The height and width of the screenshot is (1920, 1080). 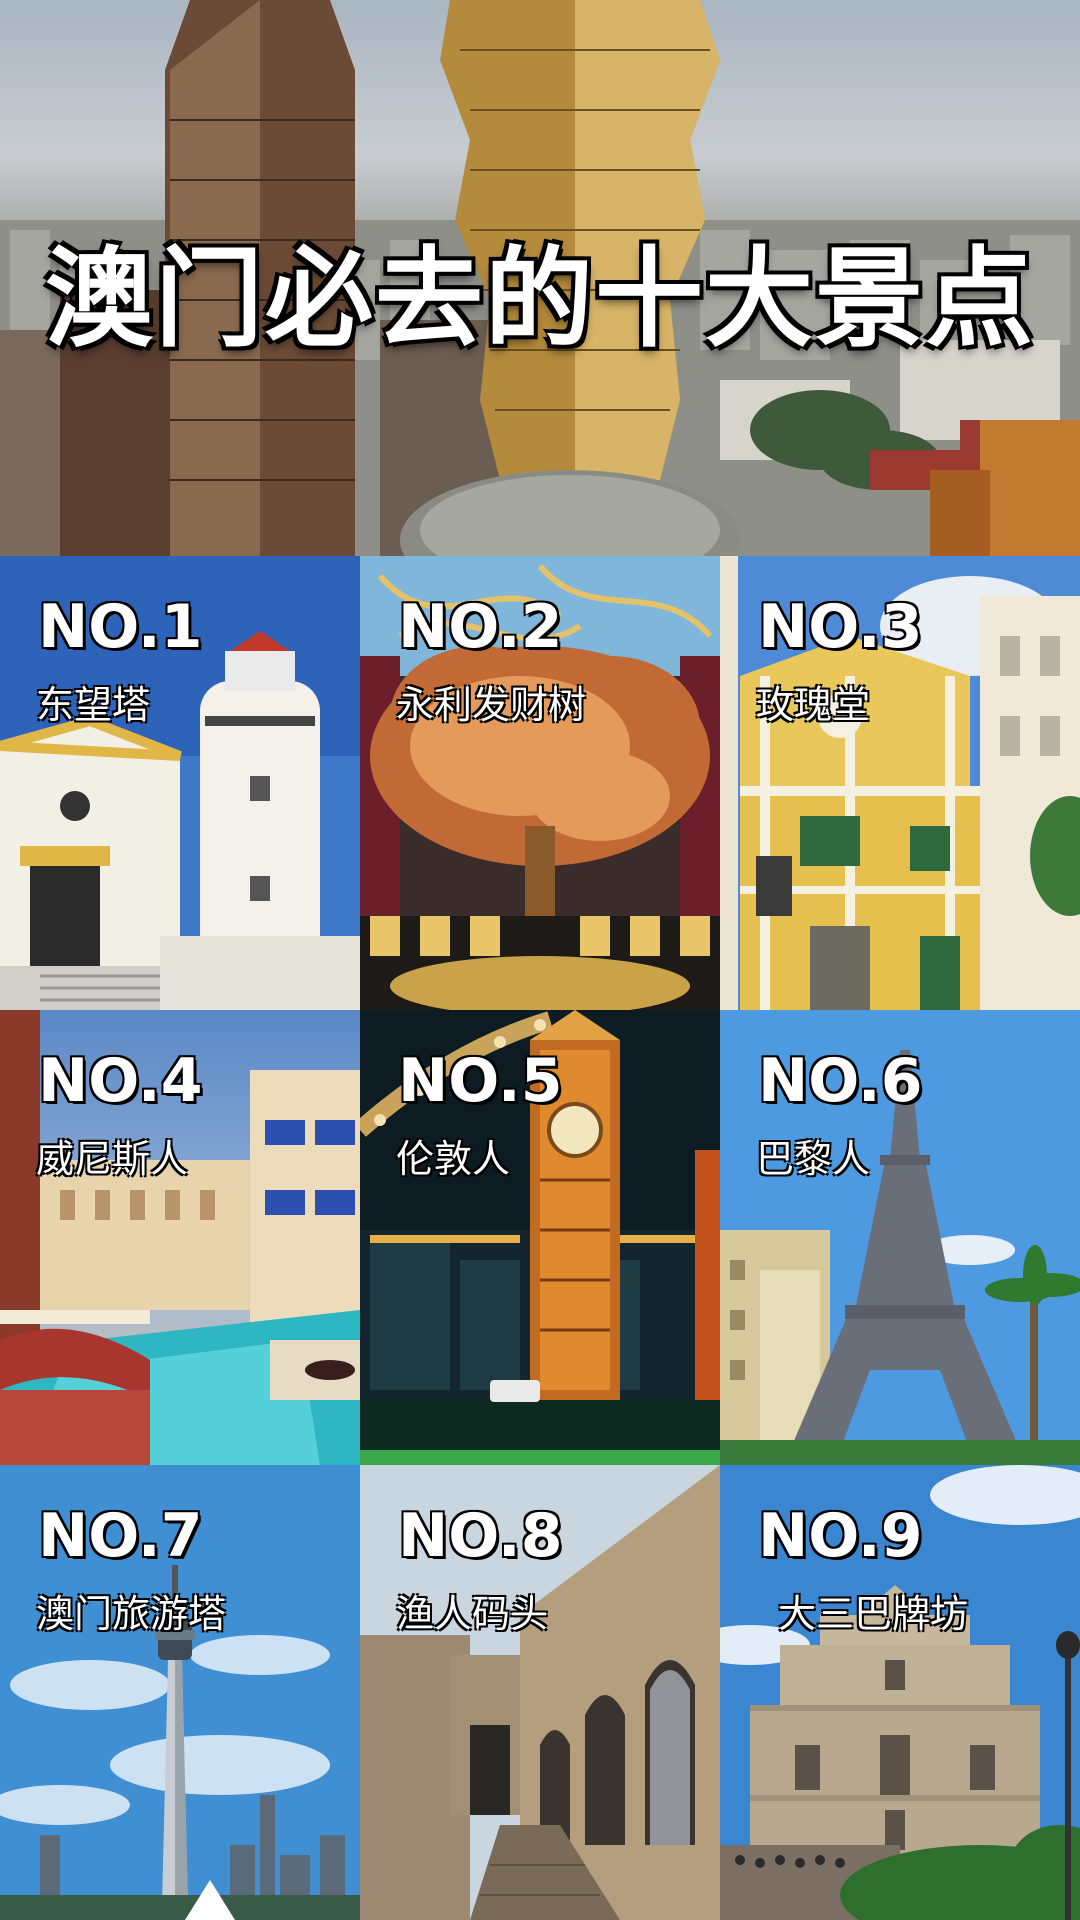 What do you see at coordinates (112, 1159) in the screenshot?
I see `spot-name: 威尼斯人` at bounding box center [112, 1159].